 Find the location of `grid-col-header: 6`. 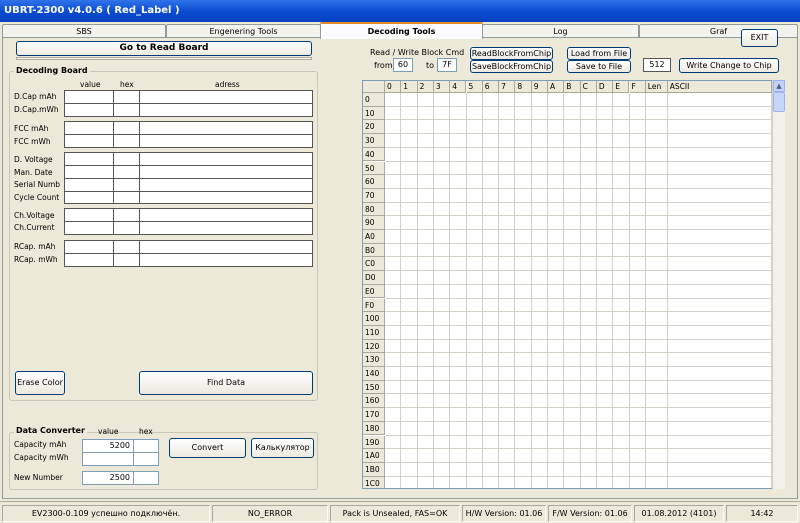

grid-col-header: 6 is located at coordinates (491, 87).